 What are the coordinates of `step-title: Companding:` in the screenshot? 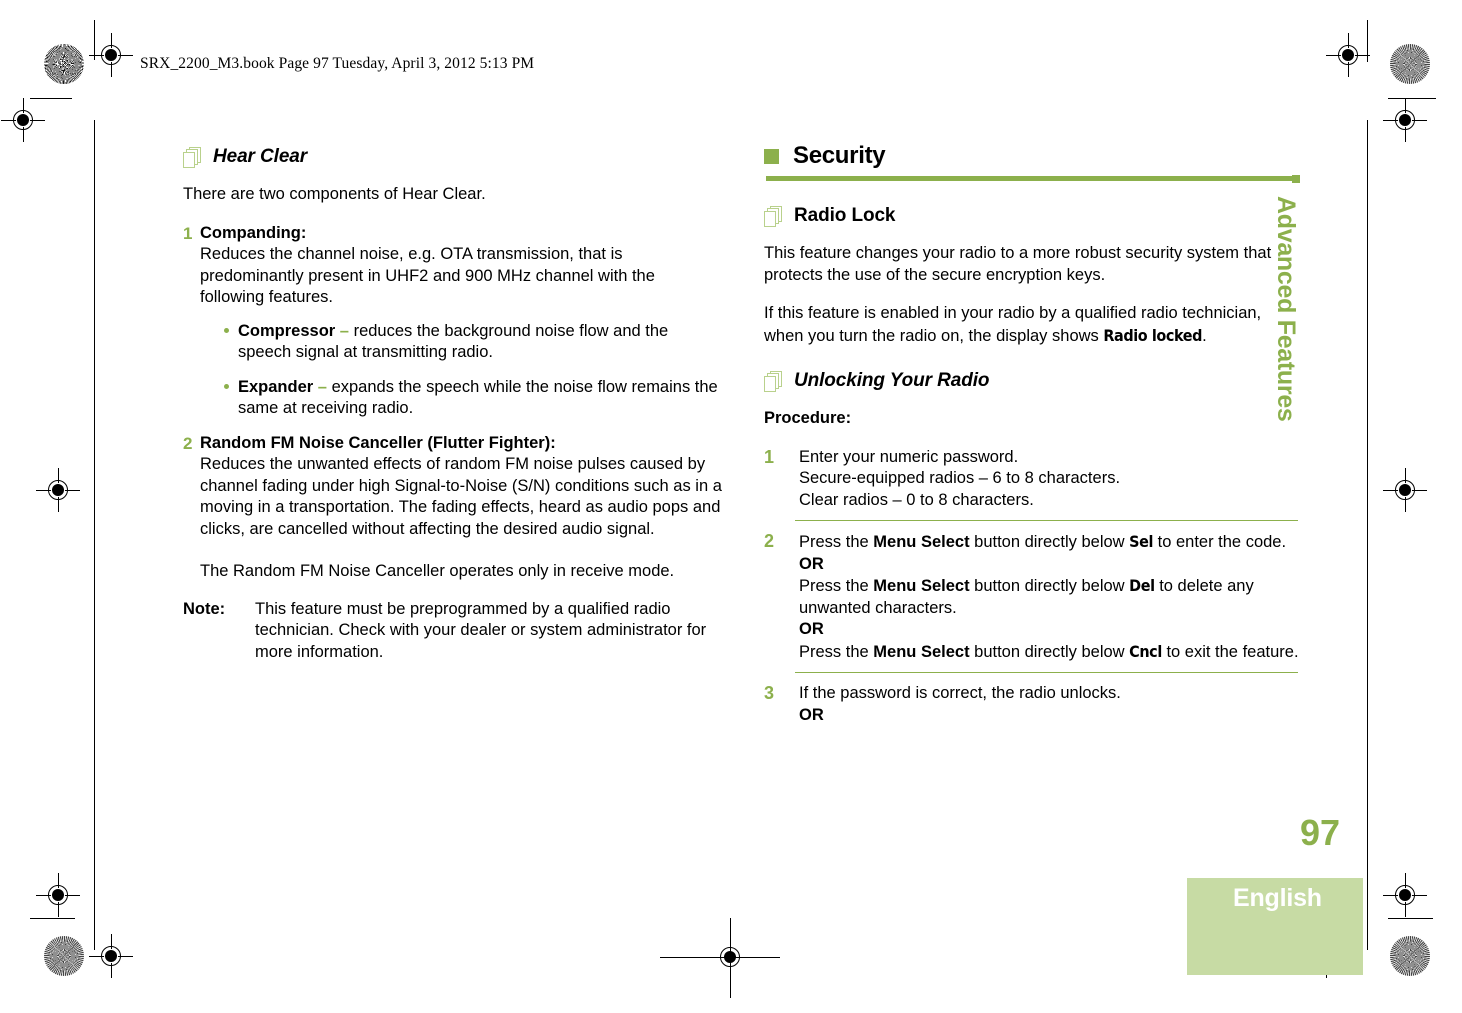 It's located at (253, 232).